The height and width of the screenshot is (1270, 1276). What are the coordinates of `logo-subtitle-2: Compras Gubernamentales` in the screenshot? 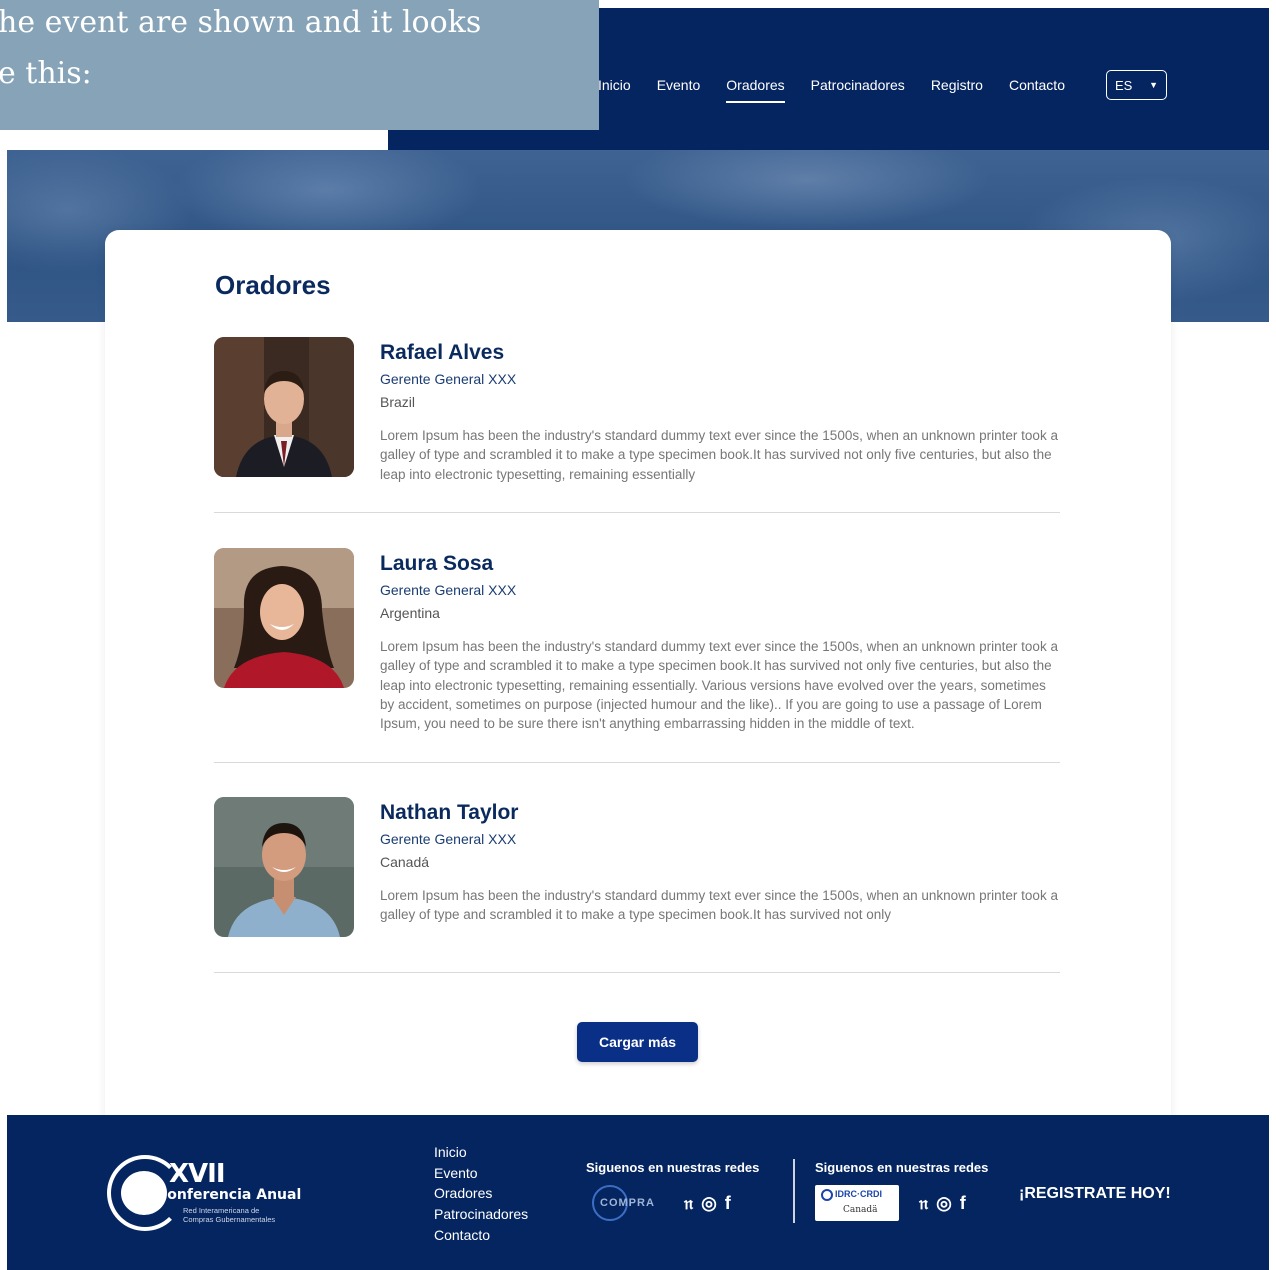 It's located at (229, 1219).